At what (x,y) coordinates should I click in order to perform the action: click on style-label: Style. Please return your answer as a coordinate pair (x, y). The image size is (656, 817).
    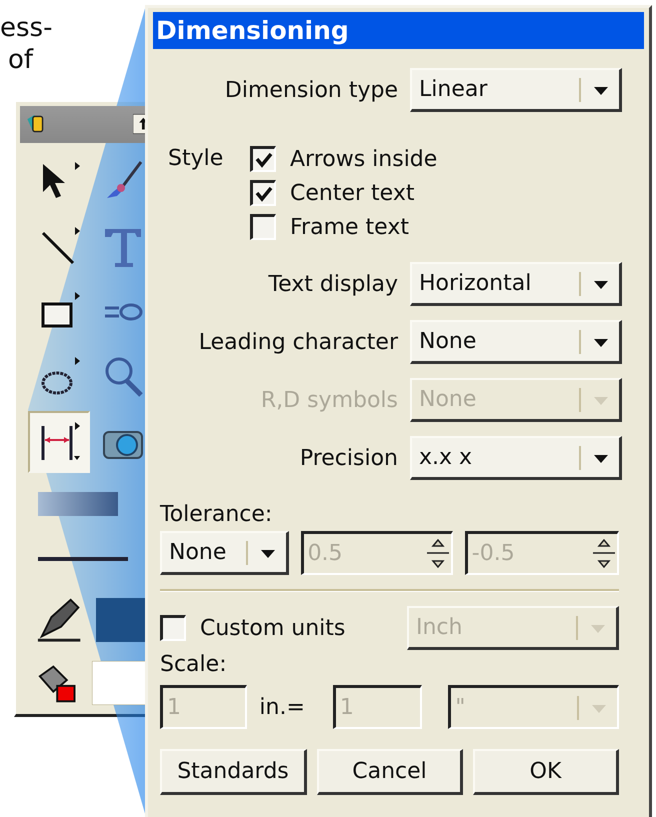
    Looking at the image, I should click on (195, 159).